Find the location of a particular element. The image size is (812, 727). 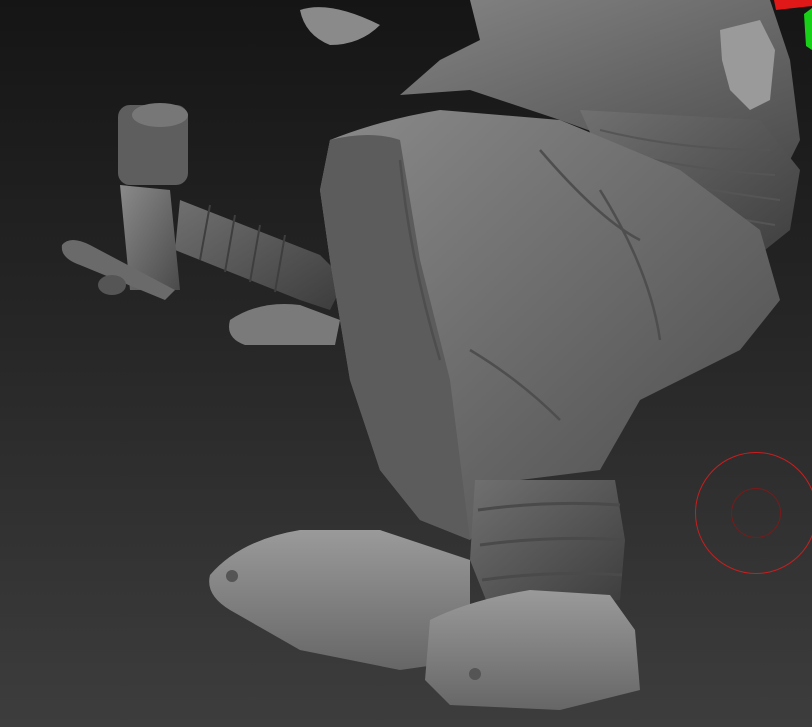

model-left-hand is located at coordinates (284, 324).